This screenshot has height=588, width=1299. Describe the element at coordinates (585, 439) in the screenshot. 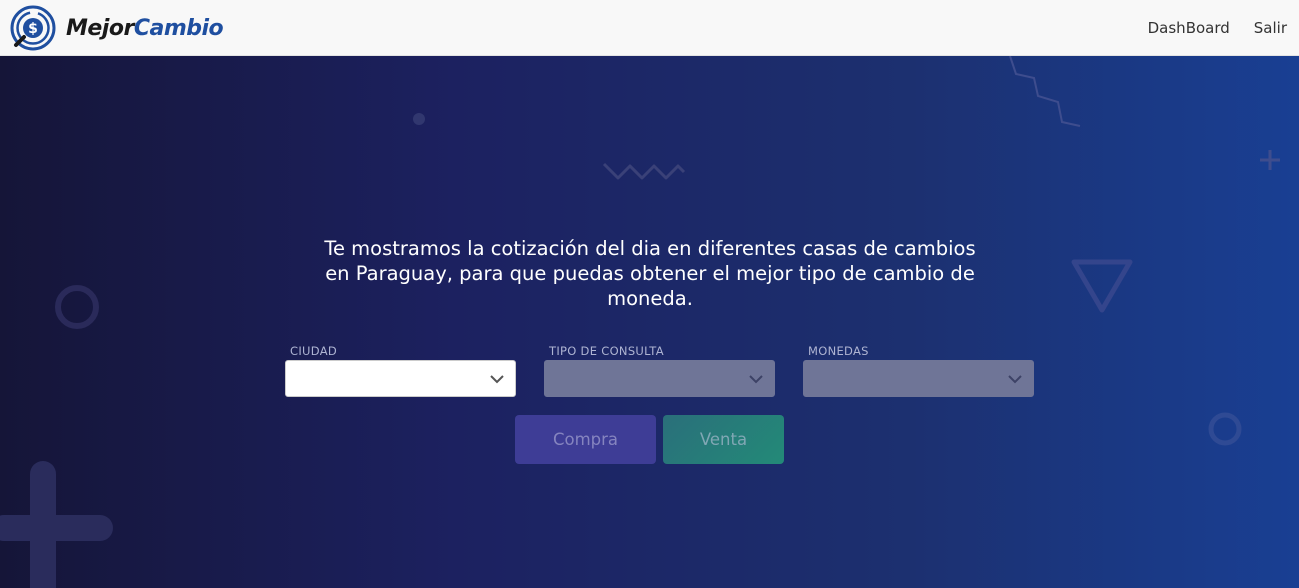

I see `compra-button: Compra` at that location.